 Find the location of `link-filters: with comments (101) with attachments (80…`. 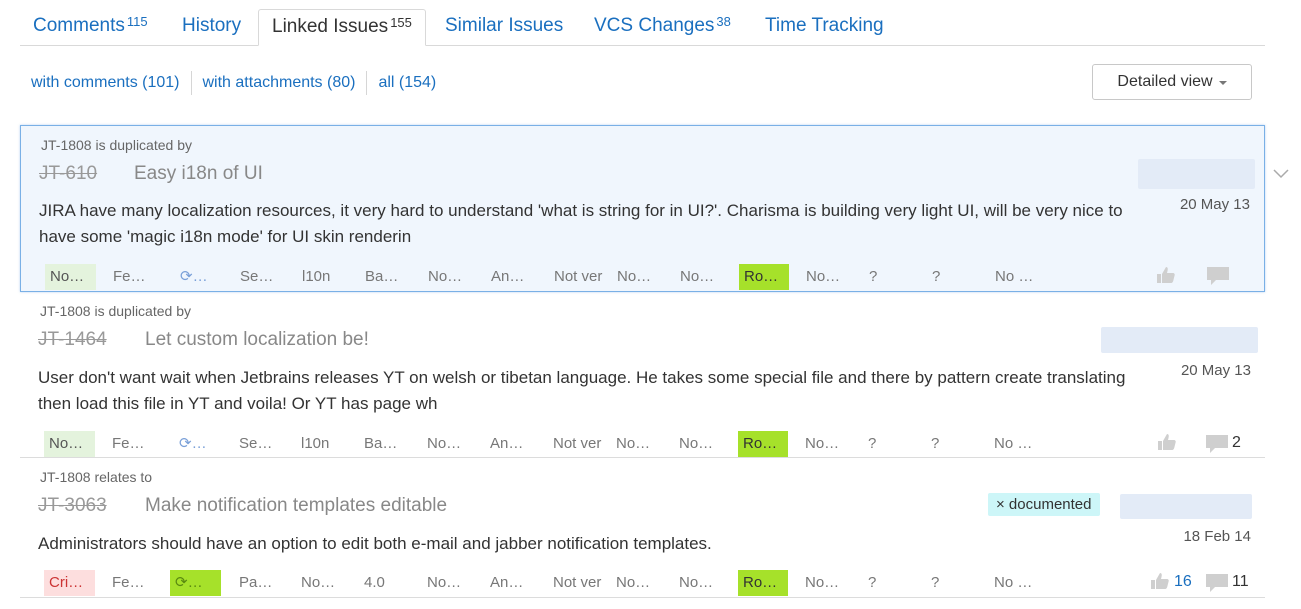

link-filters: with comments (101) with attachments (80… is located at coordinates (233, 83).